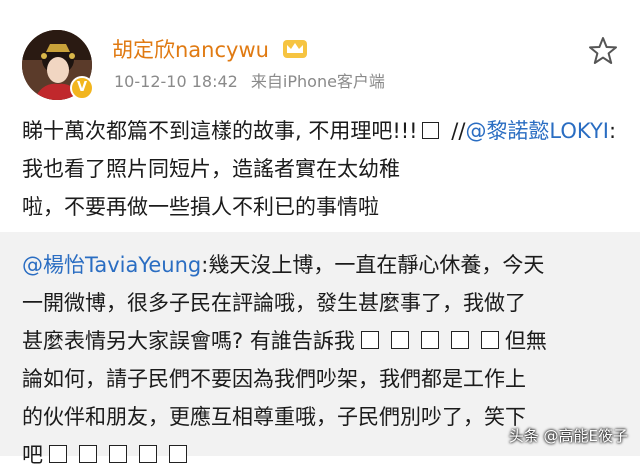 Image resolution: width=640 pixels, height=474 pixels. I want to click on verified-badge: V, so click(82, 88).